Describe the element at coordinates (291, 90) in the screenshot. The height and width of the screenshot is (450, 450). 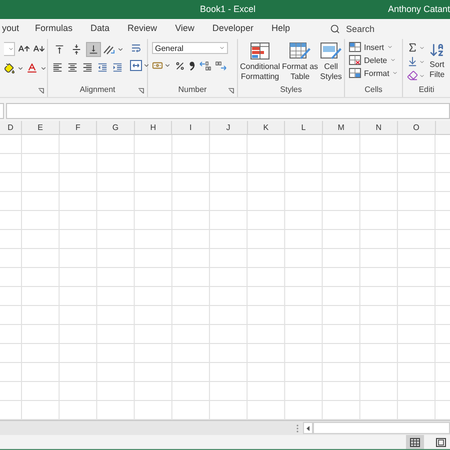
I see `group-label: Styles` at that location.